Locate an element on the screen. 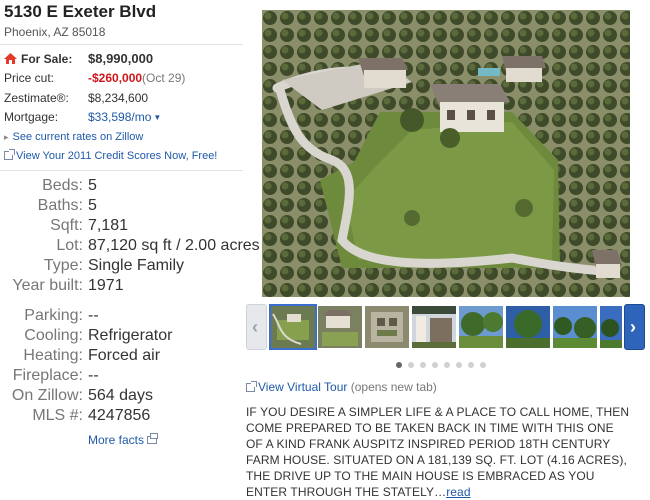 The image size is (650, 500). fact-value: 564 days is located at coordinates (120, 395).